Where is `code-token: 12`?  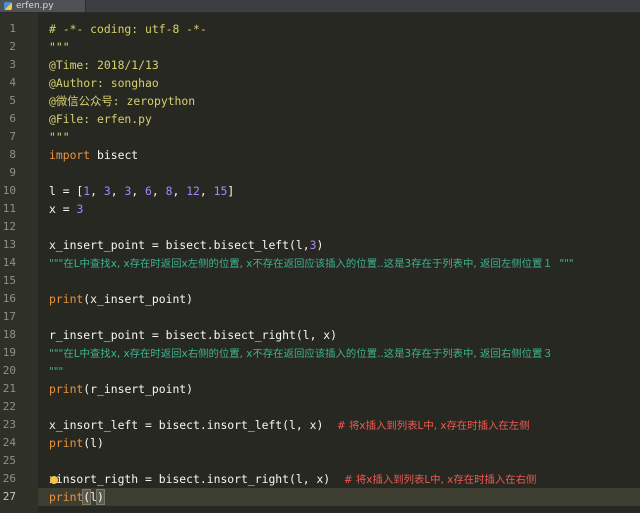
code-token: 12 is located at coordinates (193, 191).